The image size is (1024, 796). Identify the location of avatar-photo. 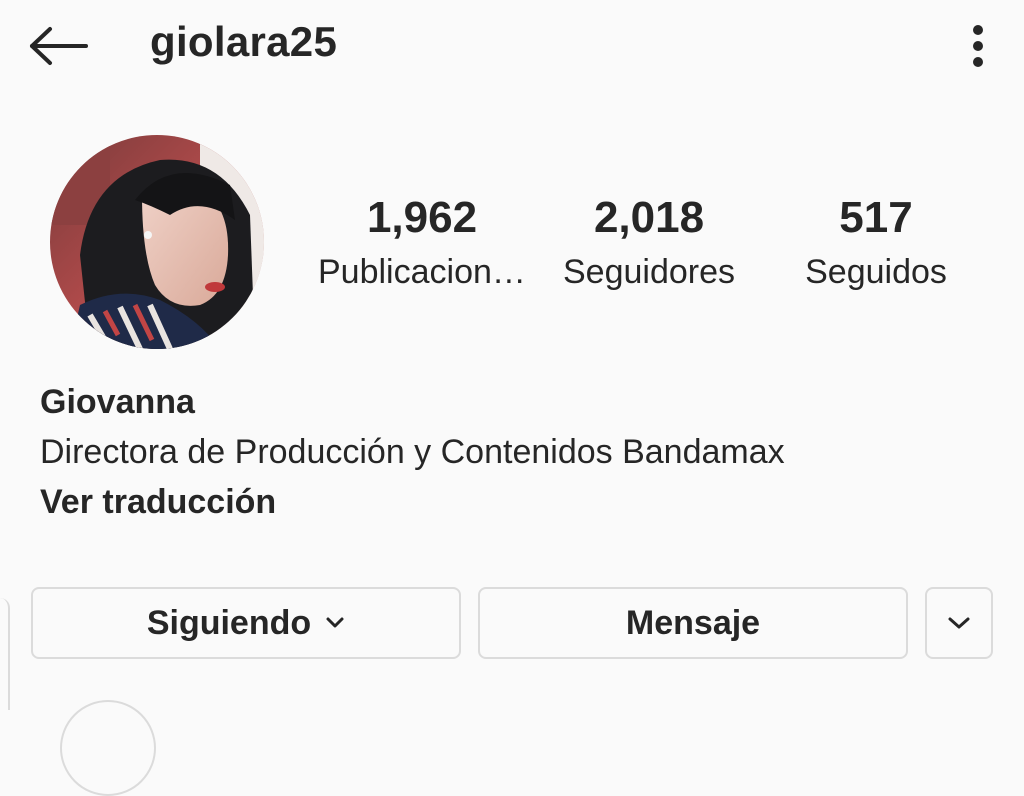
(157, 242).